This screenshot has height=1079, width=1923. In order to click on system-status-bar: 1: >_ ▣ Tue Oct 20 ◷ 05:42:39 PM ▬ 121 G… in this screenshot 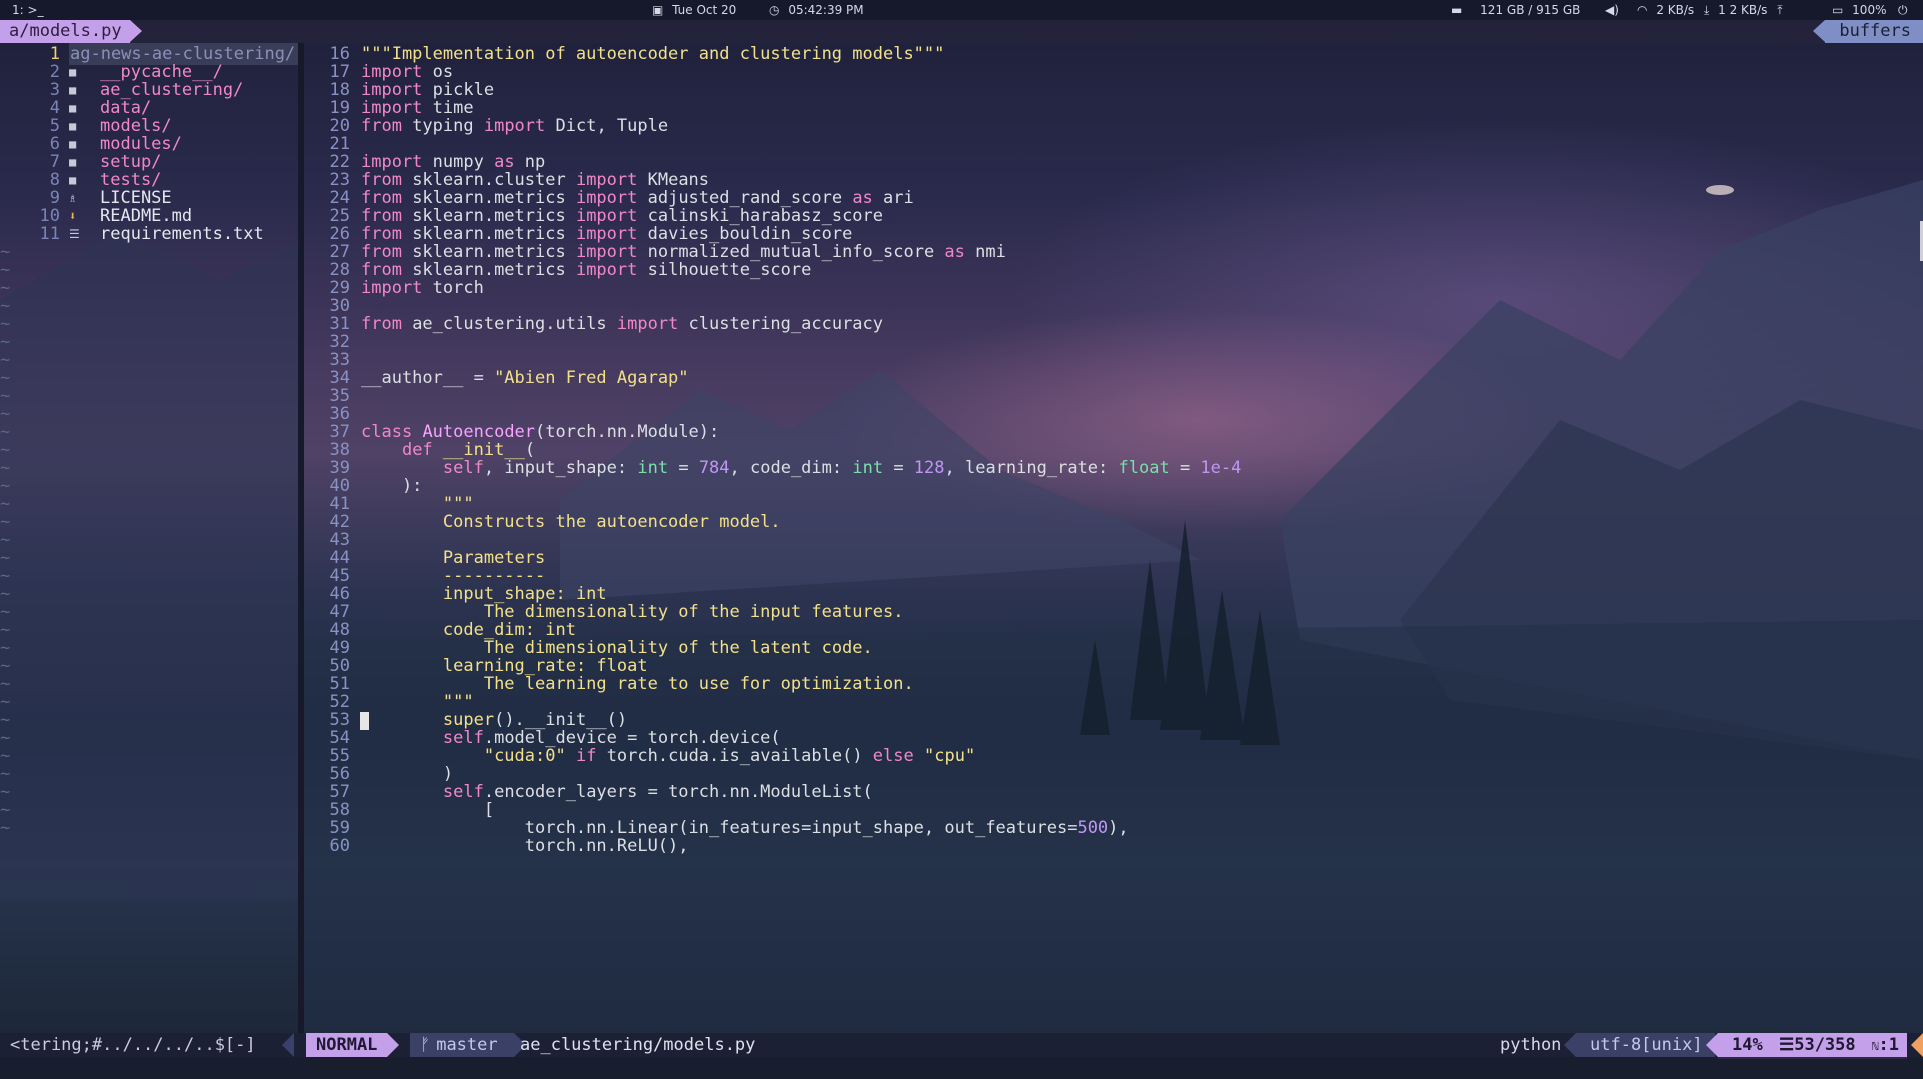, I will do `click(961, 10)`.